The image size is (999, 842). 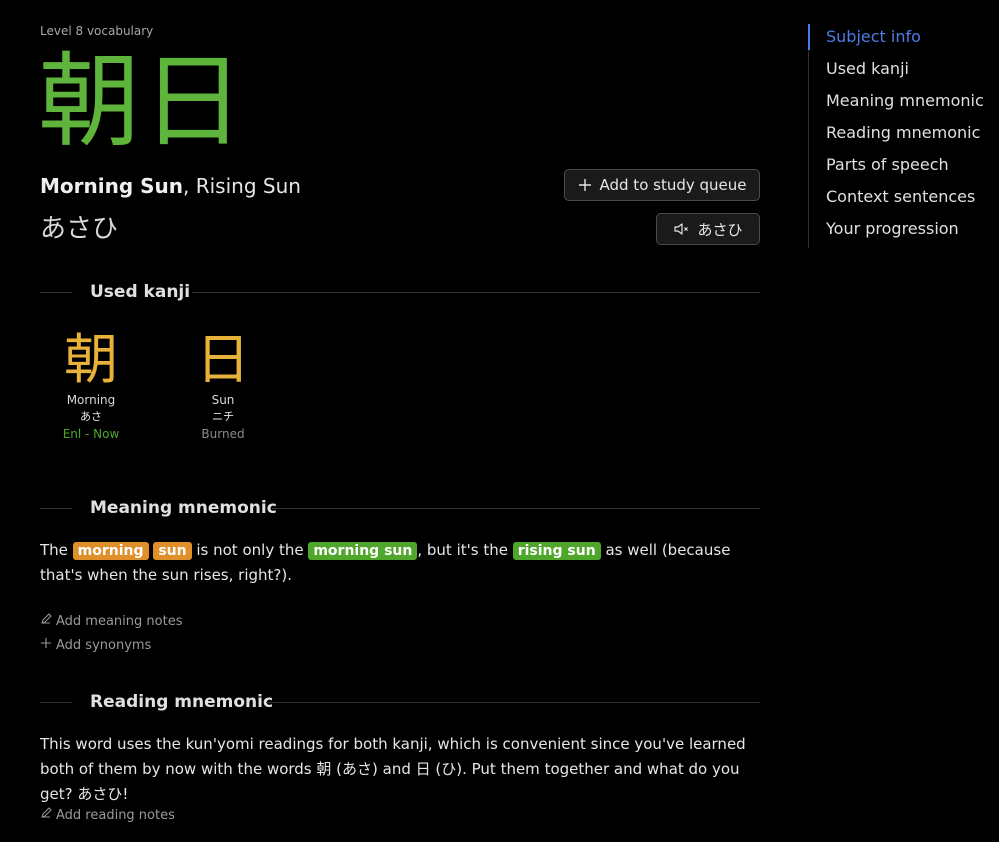 What do you see at coordinates (465, 550) in the screenshot?
I see `text-run: , but it's the` at bounding box center [465, 550].